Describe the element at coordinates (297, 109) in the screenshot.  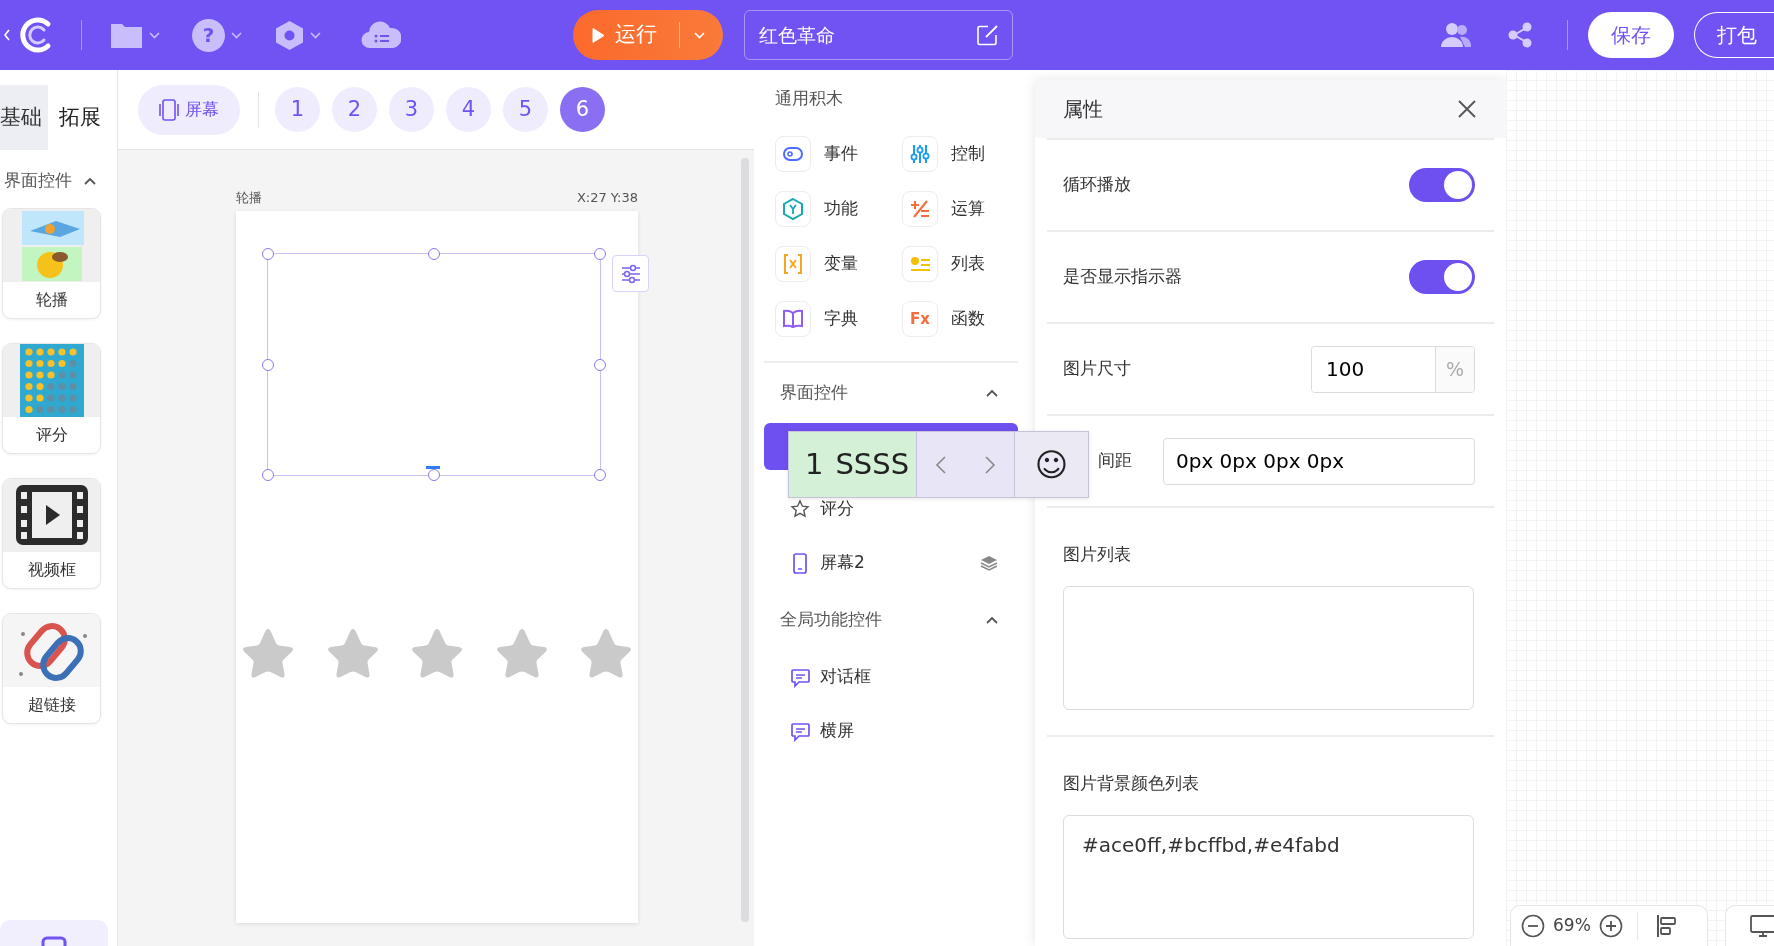
I see `page-tab: 1` at that location.